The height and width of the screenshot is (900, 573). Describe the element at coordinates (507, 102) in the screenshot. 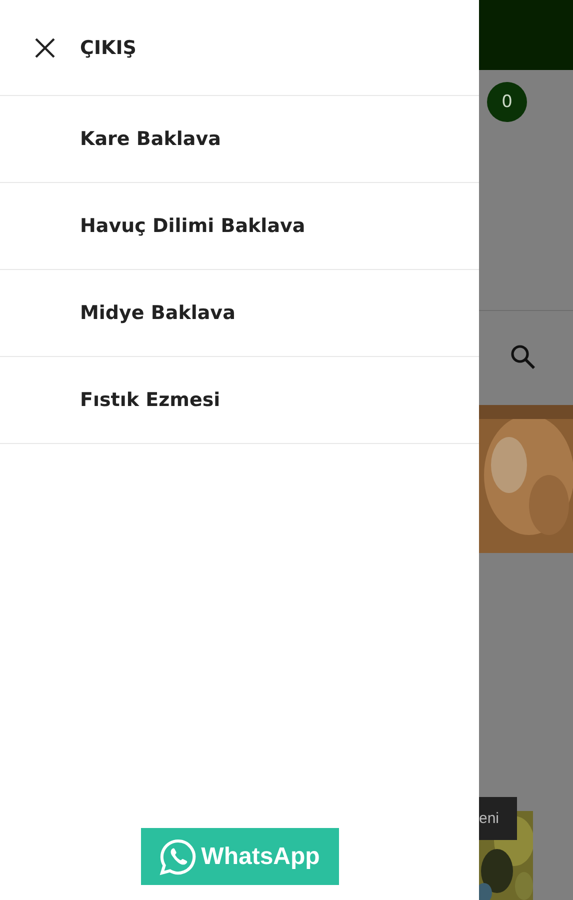

I see `cart-count-badge: 0` at that location.